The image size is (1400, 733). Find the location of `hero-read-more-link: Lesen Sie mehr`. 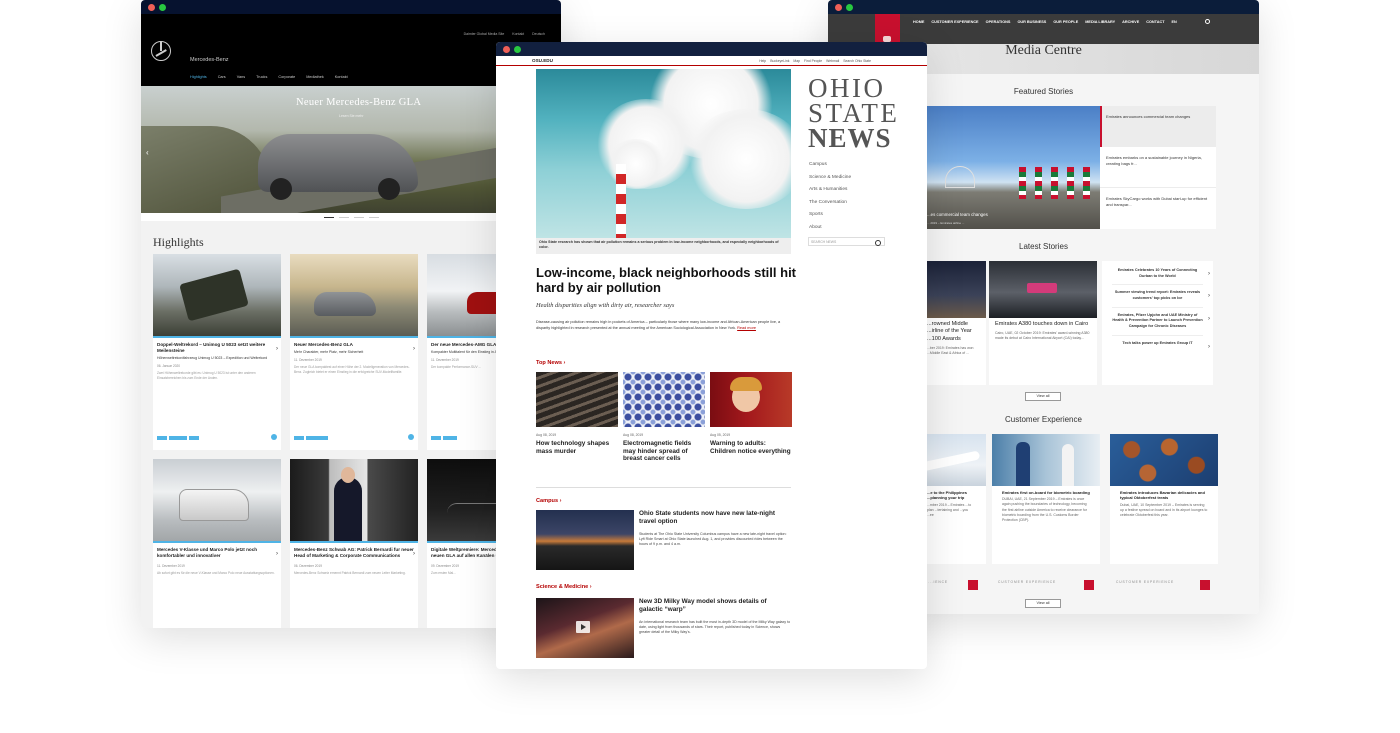

hero-read-more-link: Lesen Sie mehr is located at coordinates (351, 116).